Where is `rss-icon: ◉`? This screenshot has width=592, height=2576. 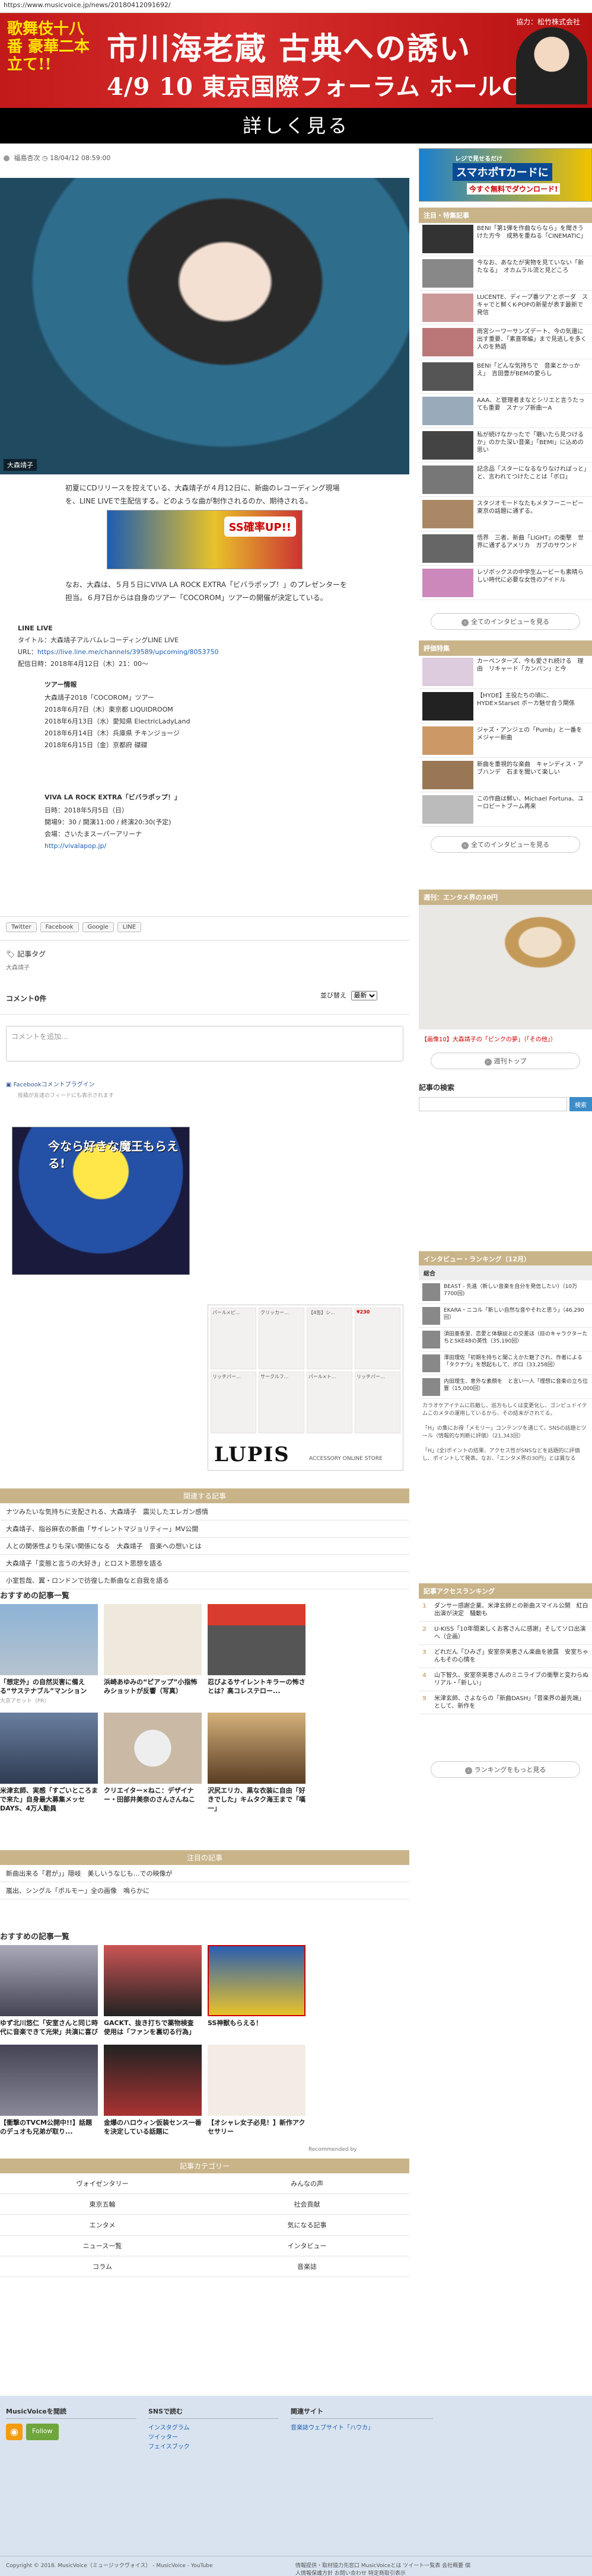
rss-icon: ◉ is located at coordinates (14, 2432).